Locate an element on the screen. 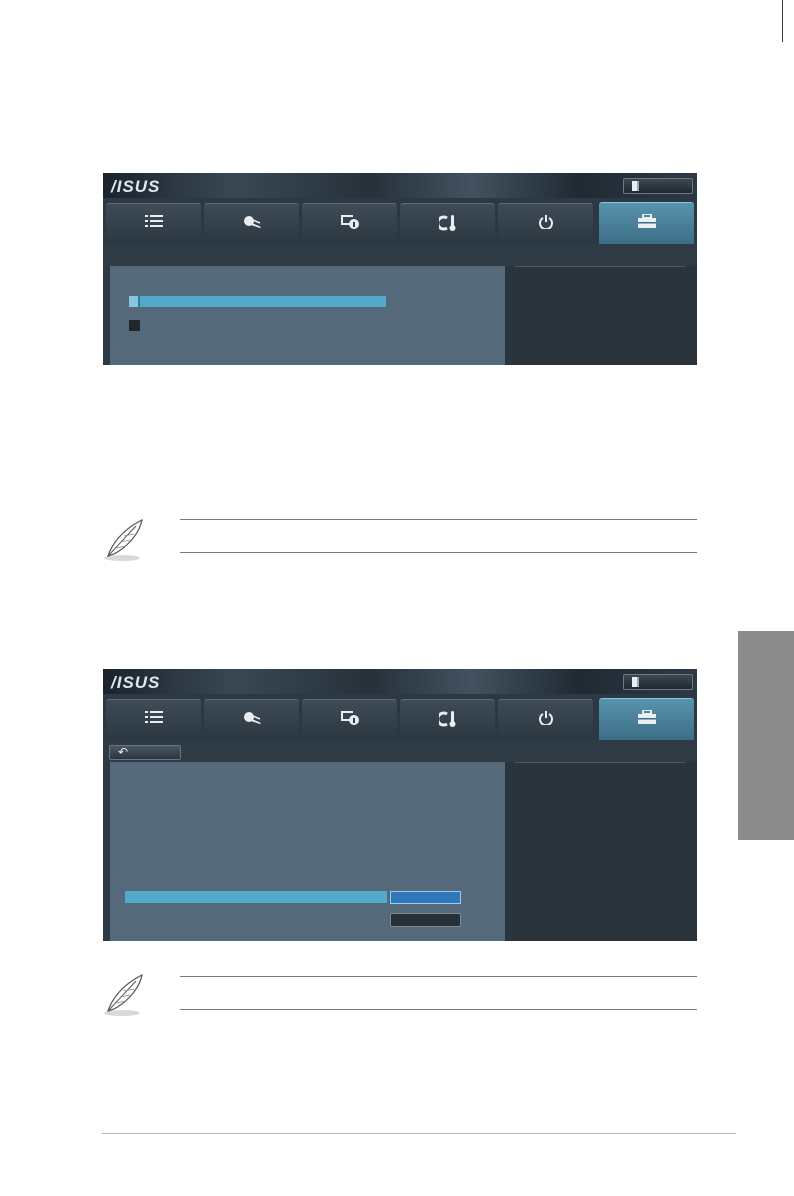 The image size is (794, 1196). crop-mark is located at coordinates (782, 21).